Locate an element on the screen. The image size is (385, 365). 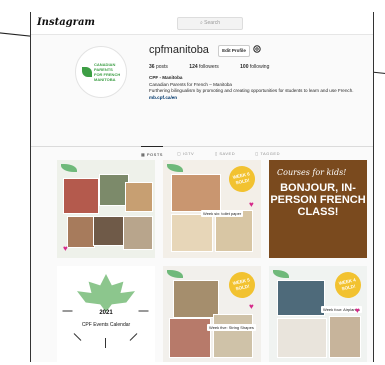
tab-saved: ▯ SAVED is located at coordinates (225, 153).